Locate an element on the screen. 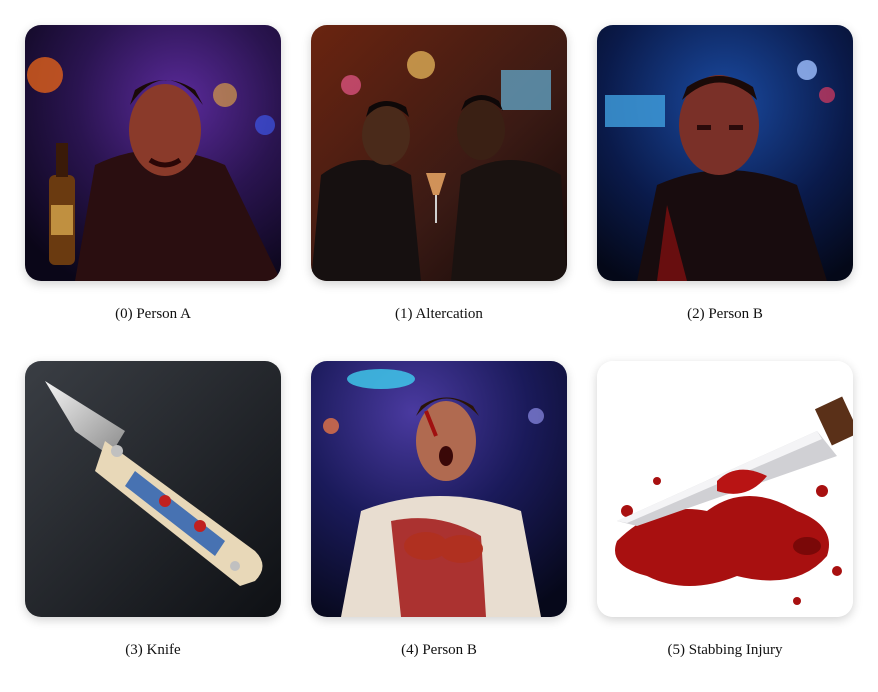 This screenshot has height=692, width=878. image-caption: (5) Stabbing Injury is located at coordinates (725, 650).